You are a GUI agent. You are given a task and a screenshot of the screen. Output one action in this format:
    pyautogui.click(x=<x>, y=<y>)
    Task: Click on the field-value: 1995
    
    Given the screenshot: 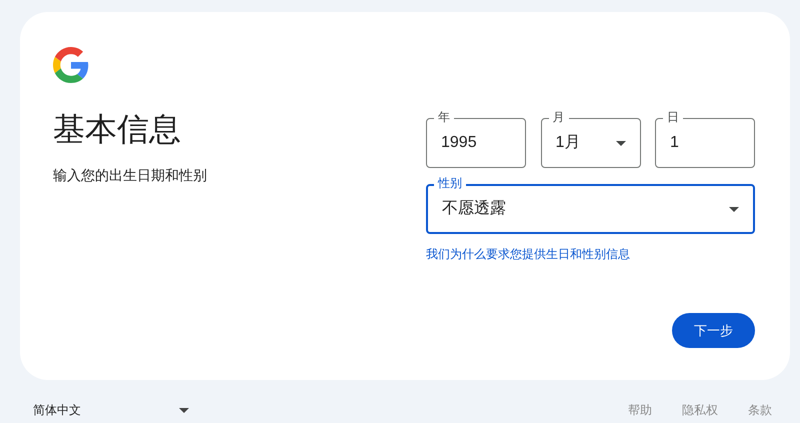 What is the action you would take?
    pyautogui.click(x=459, y=143)
    